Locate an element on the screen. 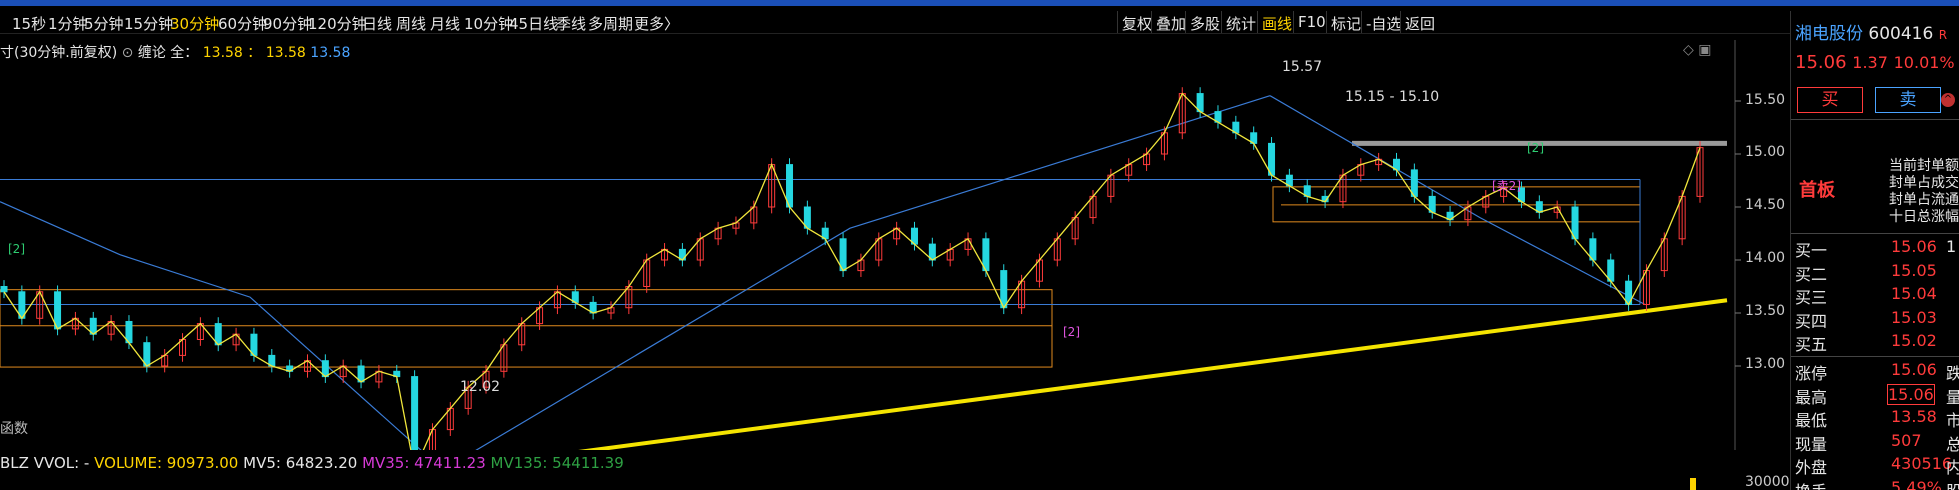 This screenshot has height=490, width=1959. formula-note: 函数 is located at coordinates (14, 429).